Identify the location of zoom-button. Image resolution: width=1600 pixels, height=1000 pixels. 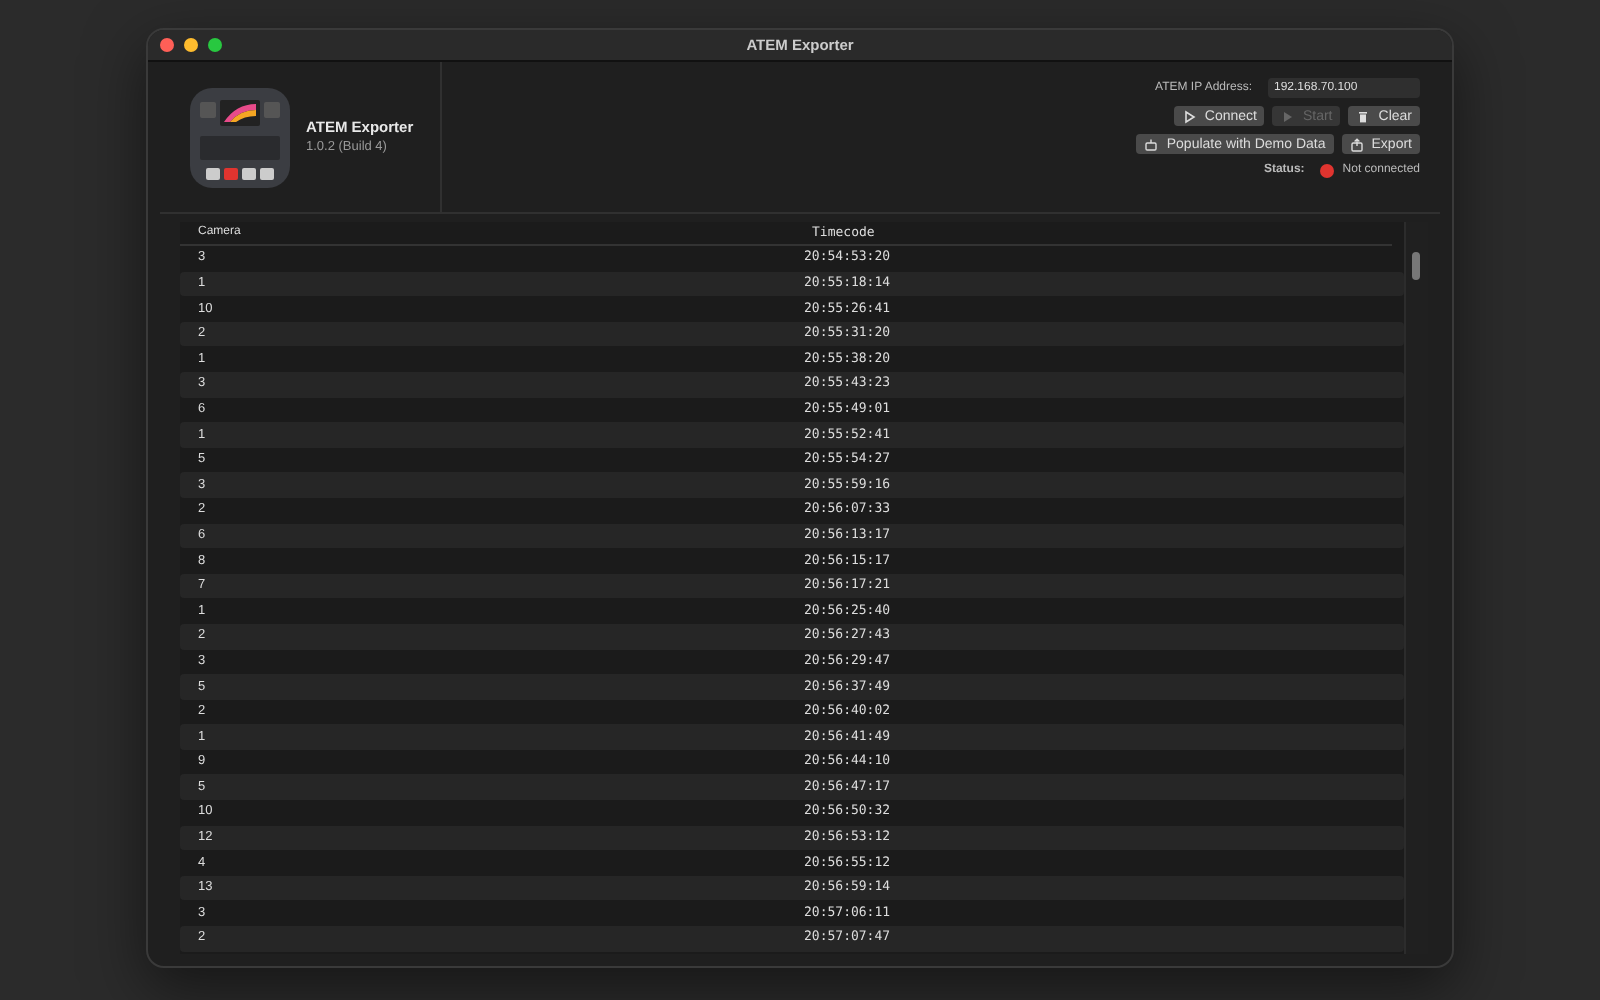
(215, 45).